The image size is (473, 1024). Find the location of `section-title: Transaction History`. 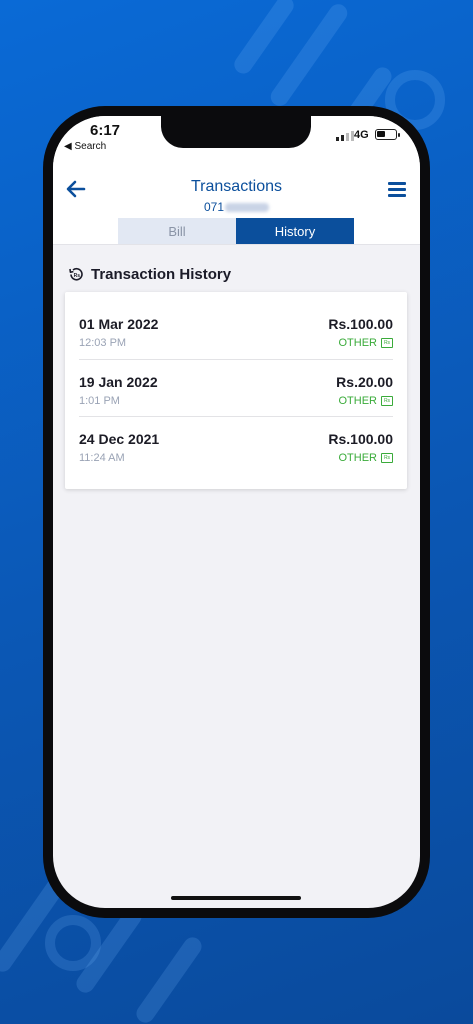

section-title: Transaction History is located at coordinates (161, 274).